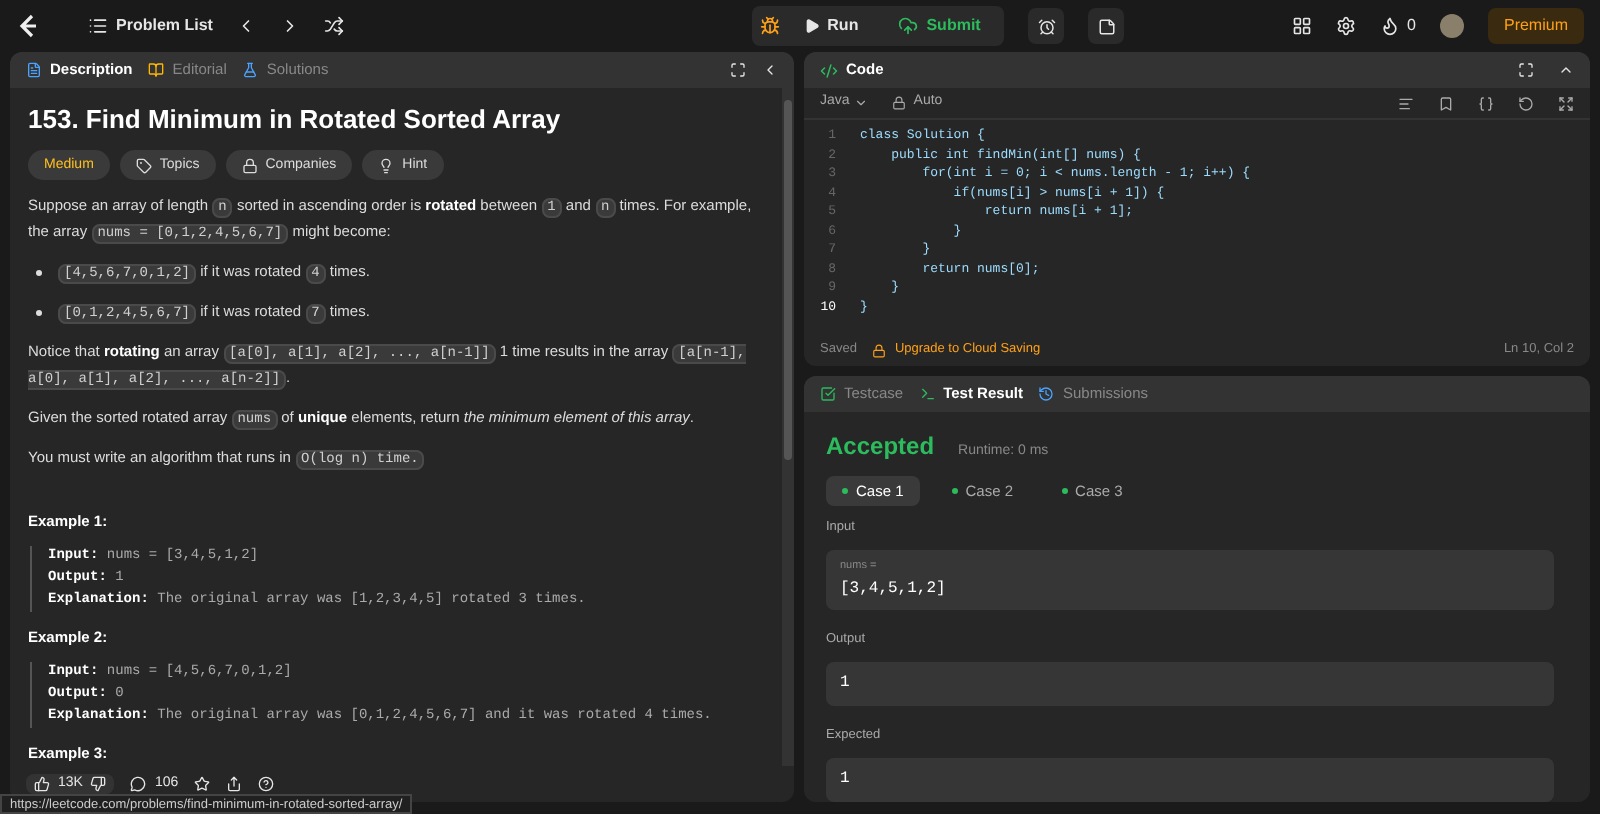 This screenshot has width=1600, height=814. Describe the element at coordinates (769, 26) in the screenshot. I see `debug-icon` at that location.